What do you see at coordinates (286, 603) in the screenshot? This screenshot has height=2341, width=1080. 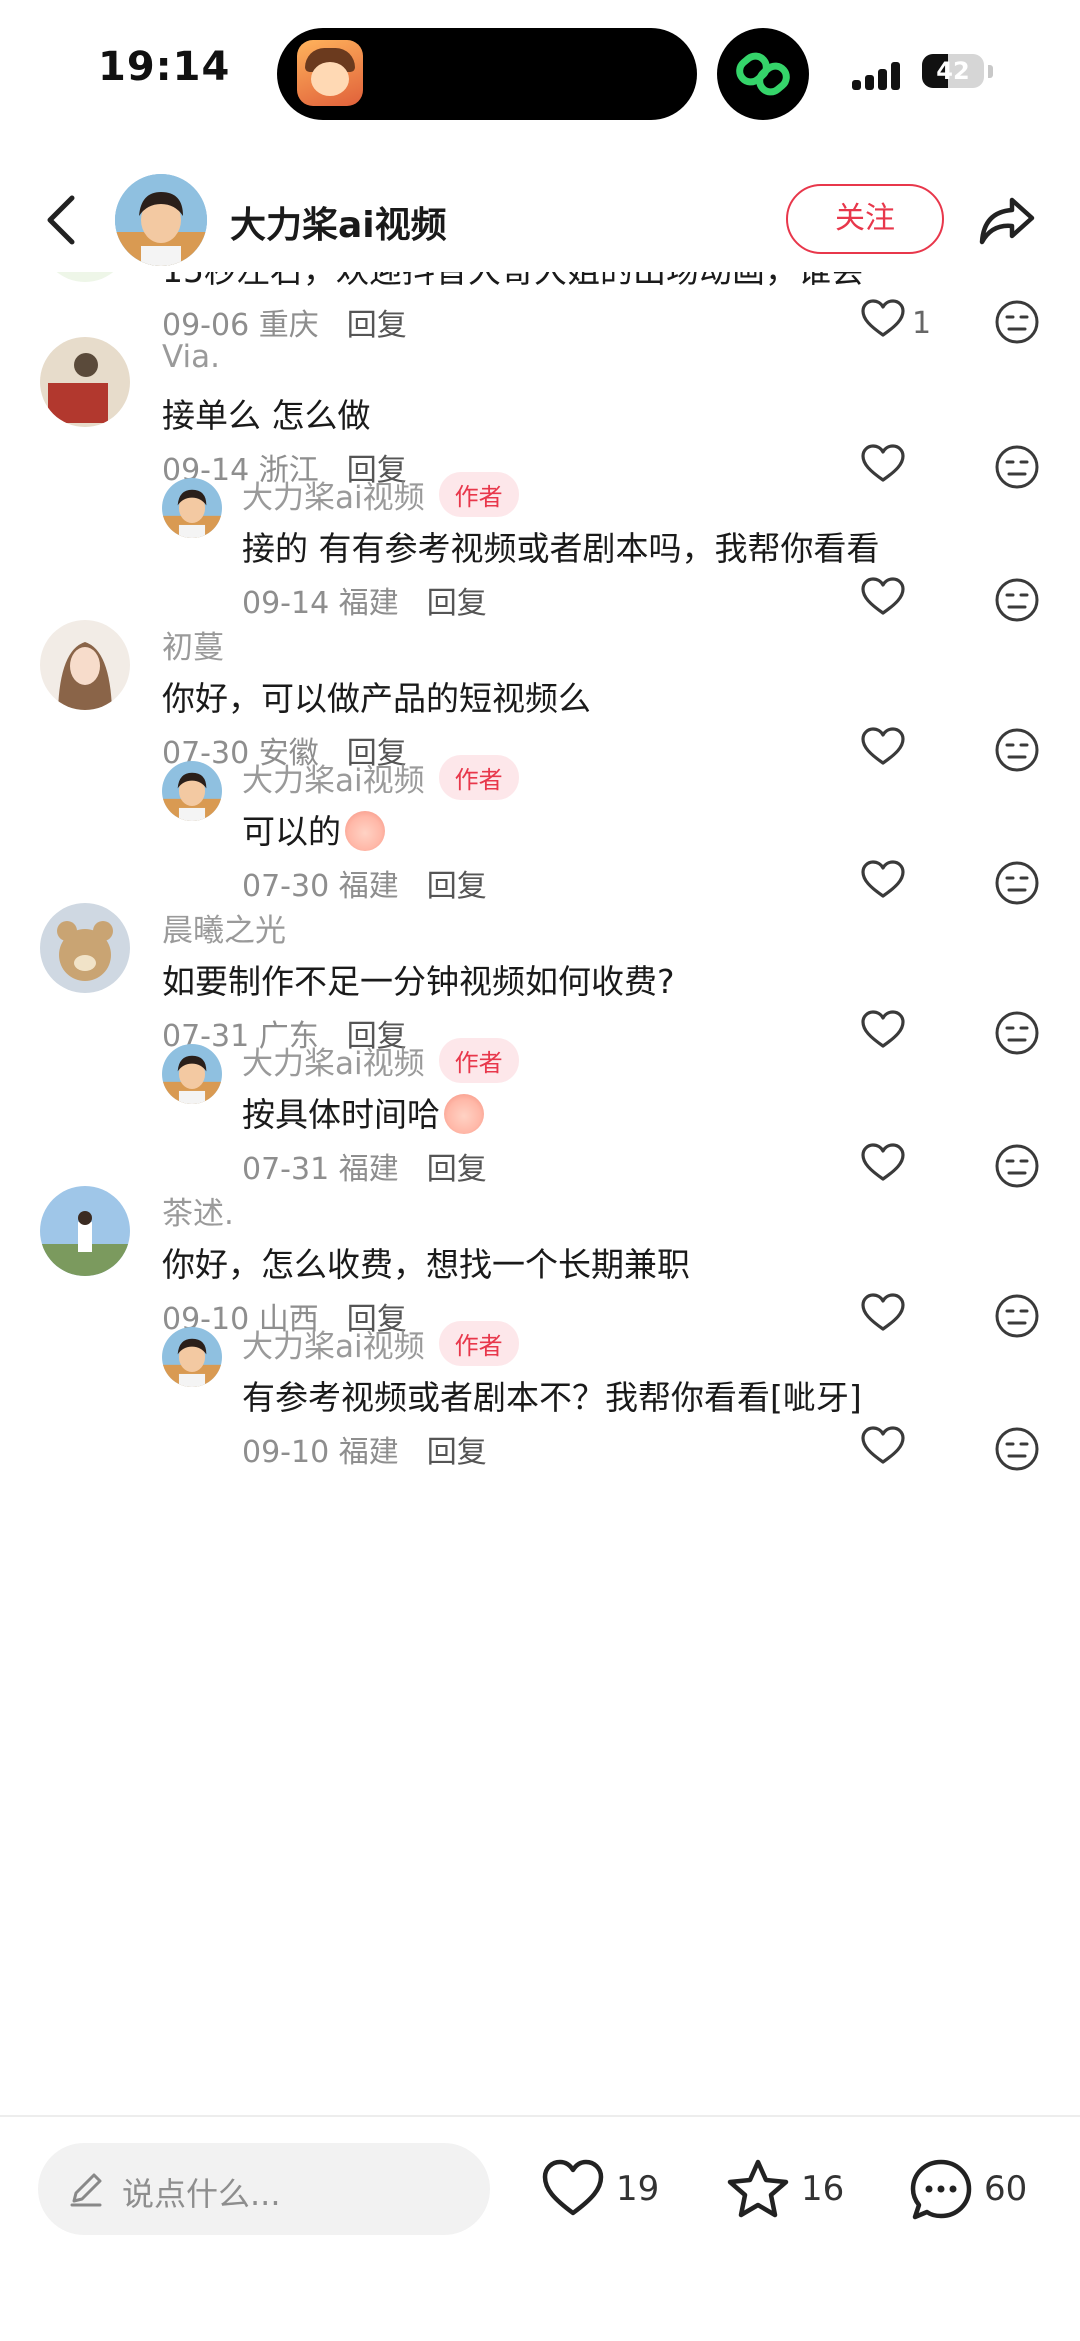 I see `comment-date: 09-14` at bounding box center [286, 603].